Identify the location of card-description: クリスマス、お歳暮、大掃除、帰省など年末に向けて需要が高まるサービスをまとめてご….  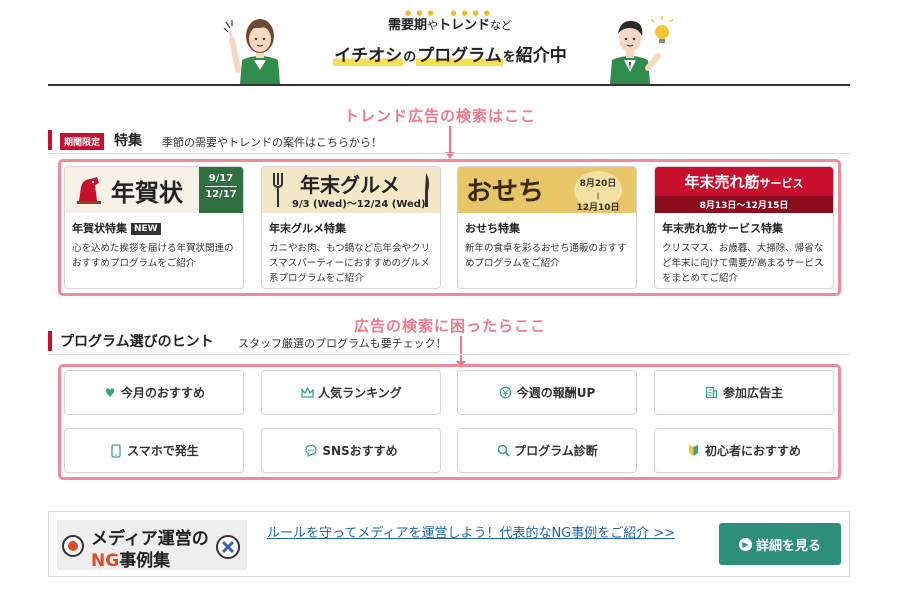
(743, 263).